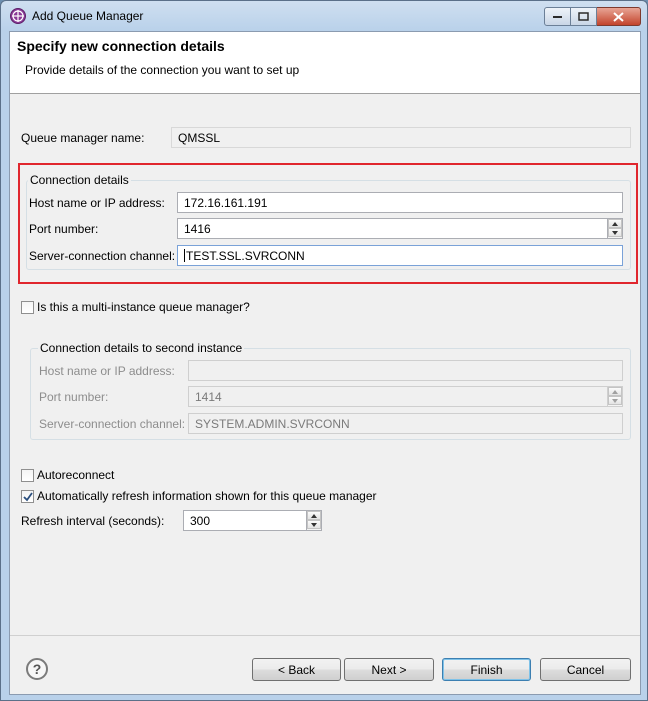  Describe the element at coordinates (102, 256) in the screenshot. I see `channel-label: Server-connection channel:` at that location.